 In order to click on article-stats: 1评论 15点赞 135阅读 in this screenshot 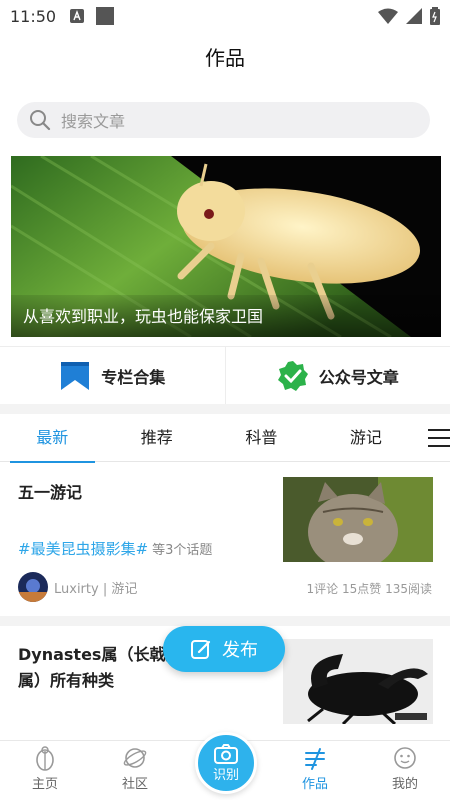, I will do `click(369, 589)`.